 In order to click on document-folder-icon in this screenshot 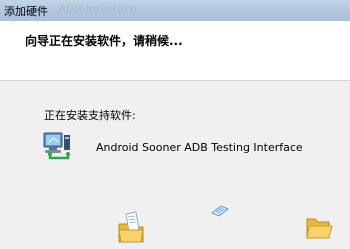, I will do `click(131, 227)`.